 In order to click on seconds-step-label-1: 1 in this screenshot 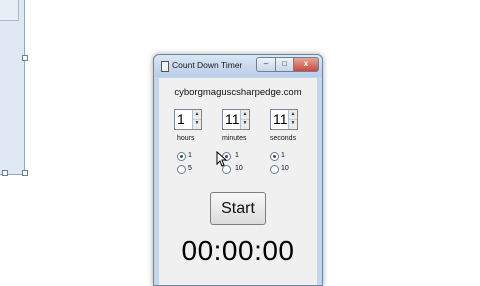, I will do `click(283, 155)`.